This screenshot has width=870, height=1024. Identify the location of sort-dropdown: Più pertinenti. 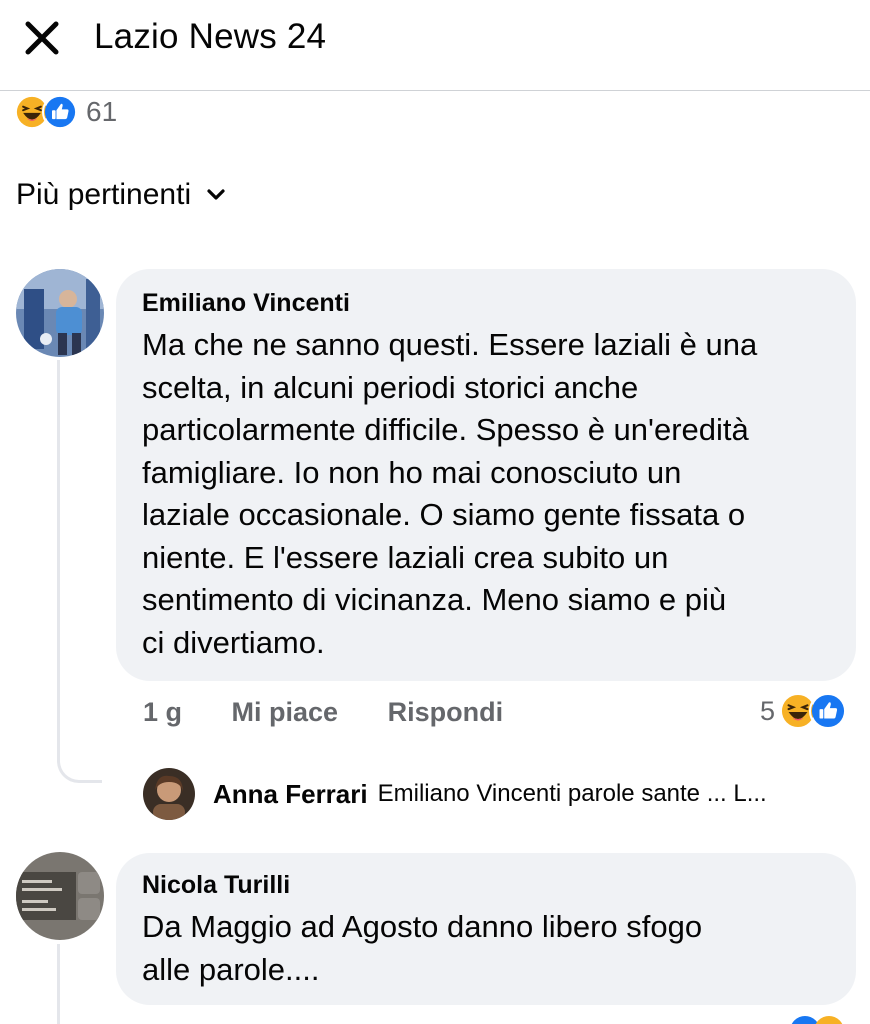
(121, 195).